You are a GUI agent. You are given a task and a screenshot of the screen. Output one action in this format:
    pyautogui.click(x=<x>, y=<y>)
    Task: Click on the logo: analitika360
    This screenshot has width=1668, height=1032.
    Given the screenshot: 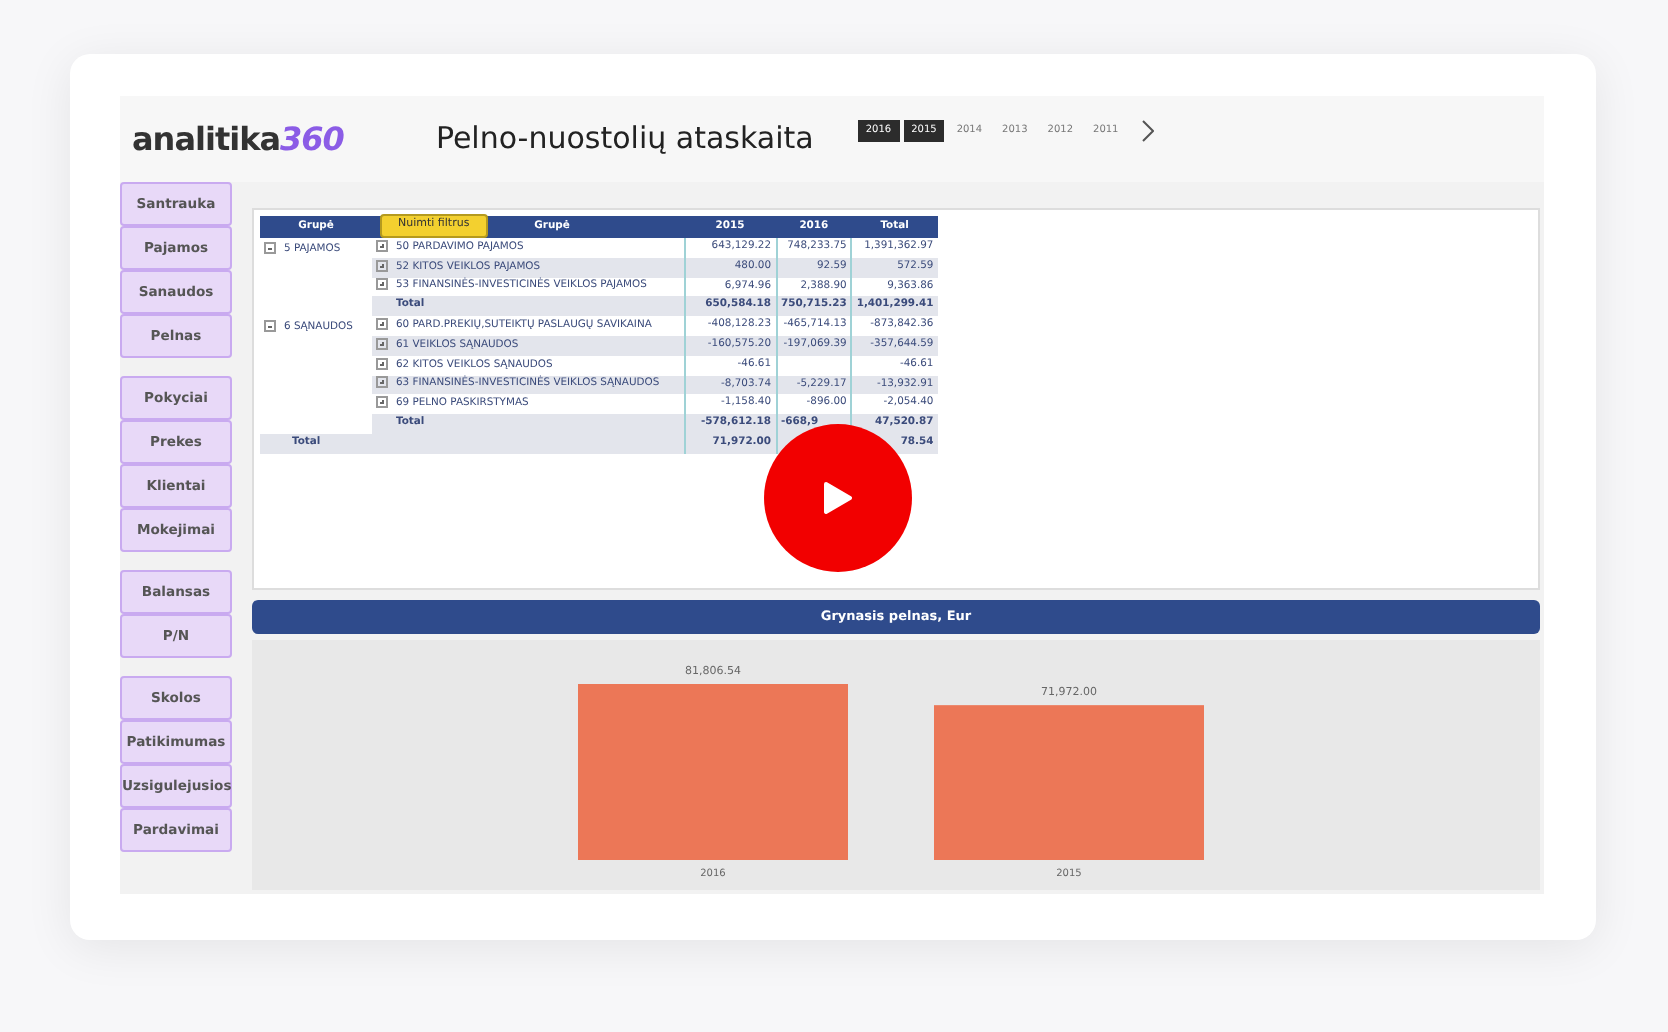 What is the action you would take?
    pyautogui.click(x=238, y=139)
    